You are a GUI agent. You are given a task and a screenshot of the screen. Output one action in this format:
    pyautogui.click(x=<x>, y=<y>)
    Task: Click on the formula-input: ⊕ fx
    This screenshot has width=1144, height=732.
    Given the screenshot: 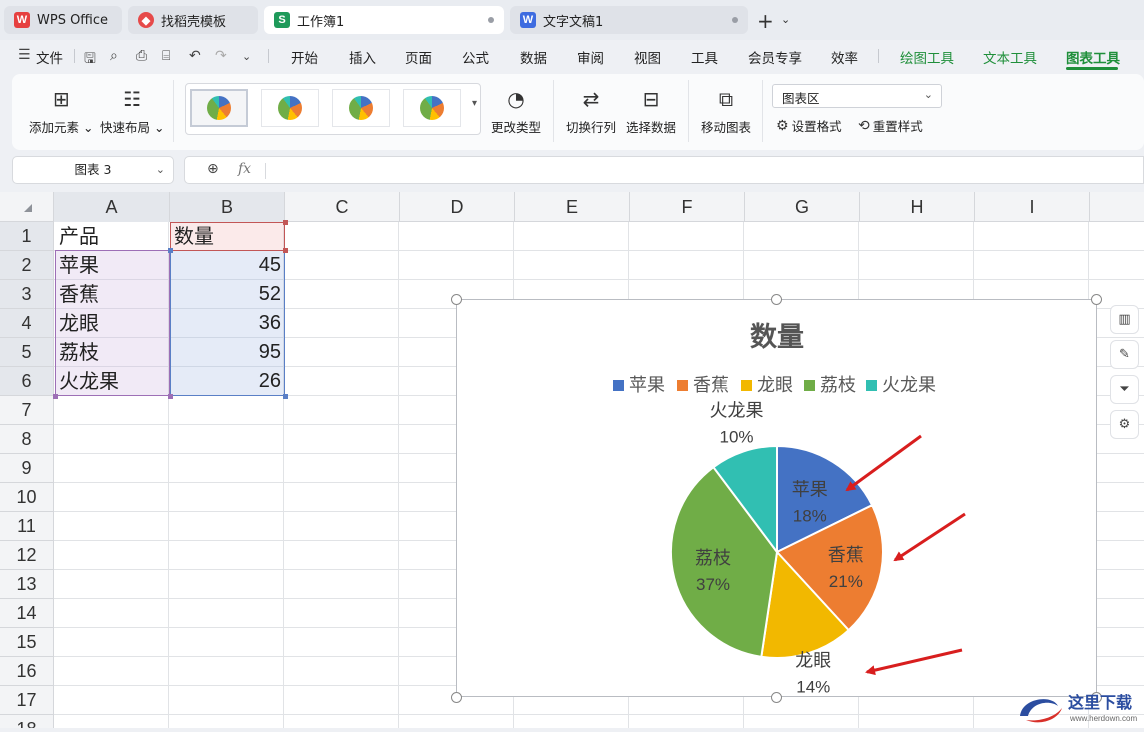 What is the action you would take?
    pyautogui.click(x=664, y=170)
    